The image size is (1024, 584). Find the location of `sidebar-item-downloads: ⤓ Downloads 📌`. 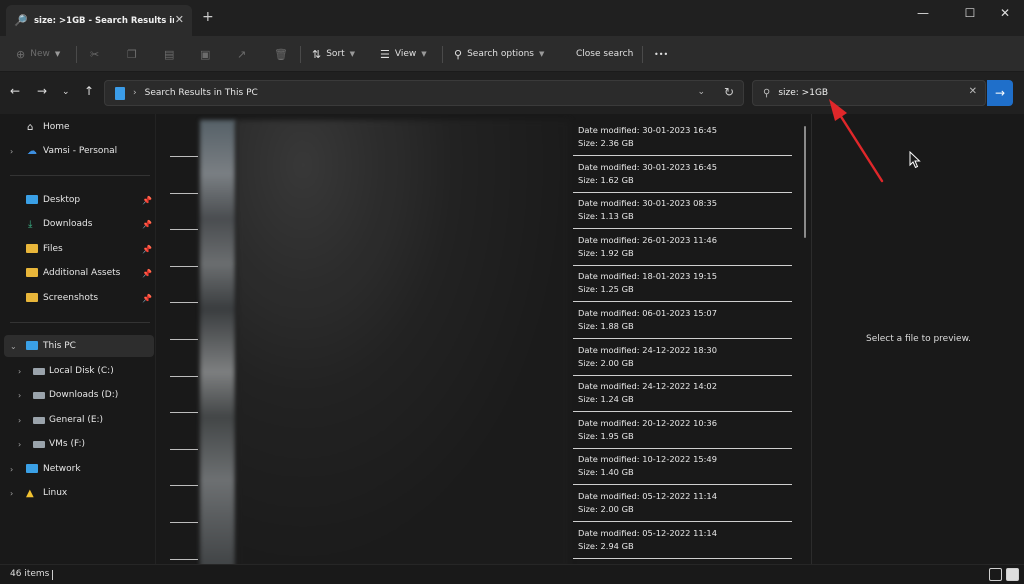

sidebar-item-downloads: ⤓ Downloads 📌 is located at coordinates (77, 224).